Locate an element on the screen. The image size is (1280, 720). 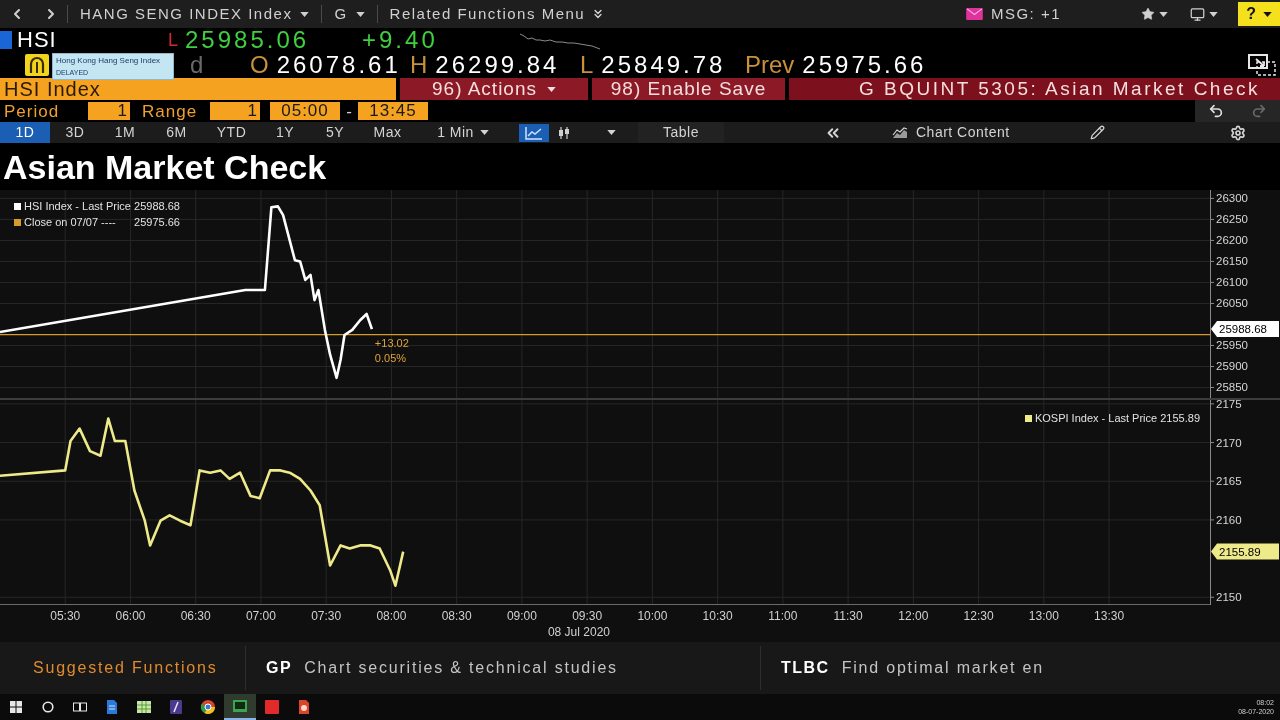
quote-field-label: H is located at coordinates (419, 65).